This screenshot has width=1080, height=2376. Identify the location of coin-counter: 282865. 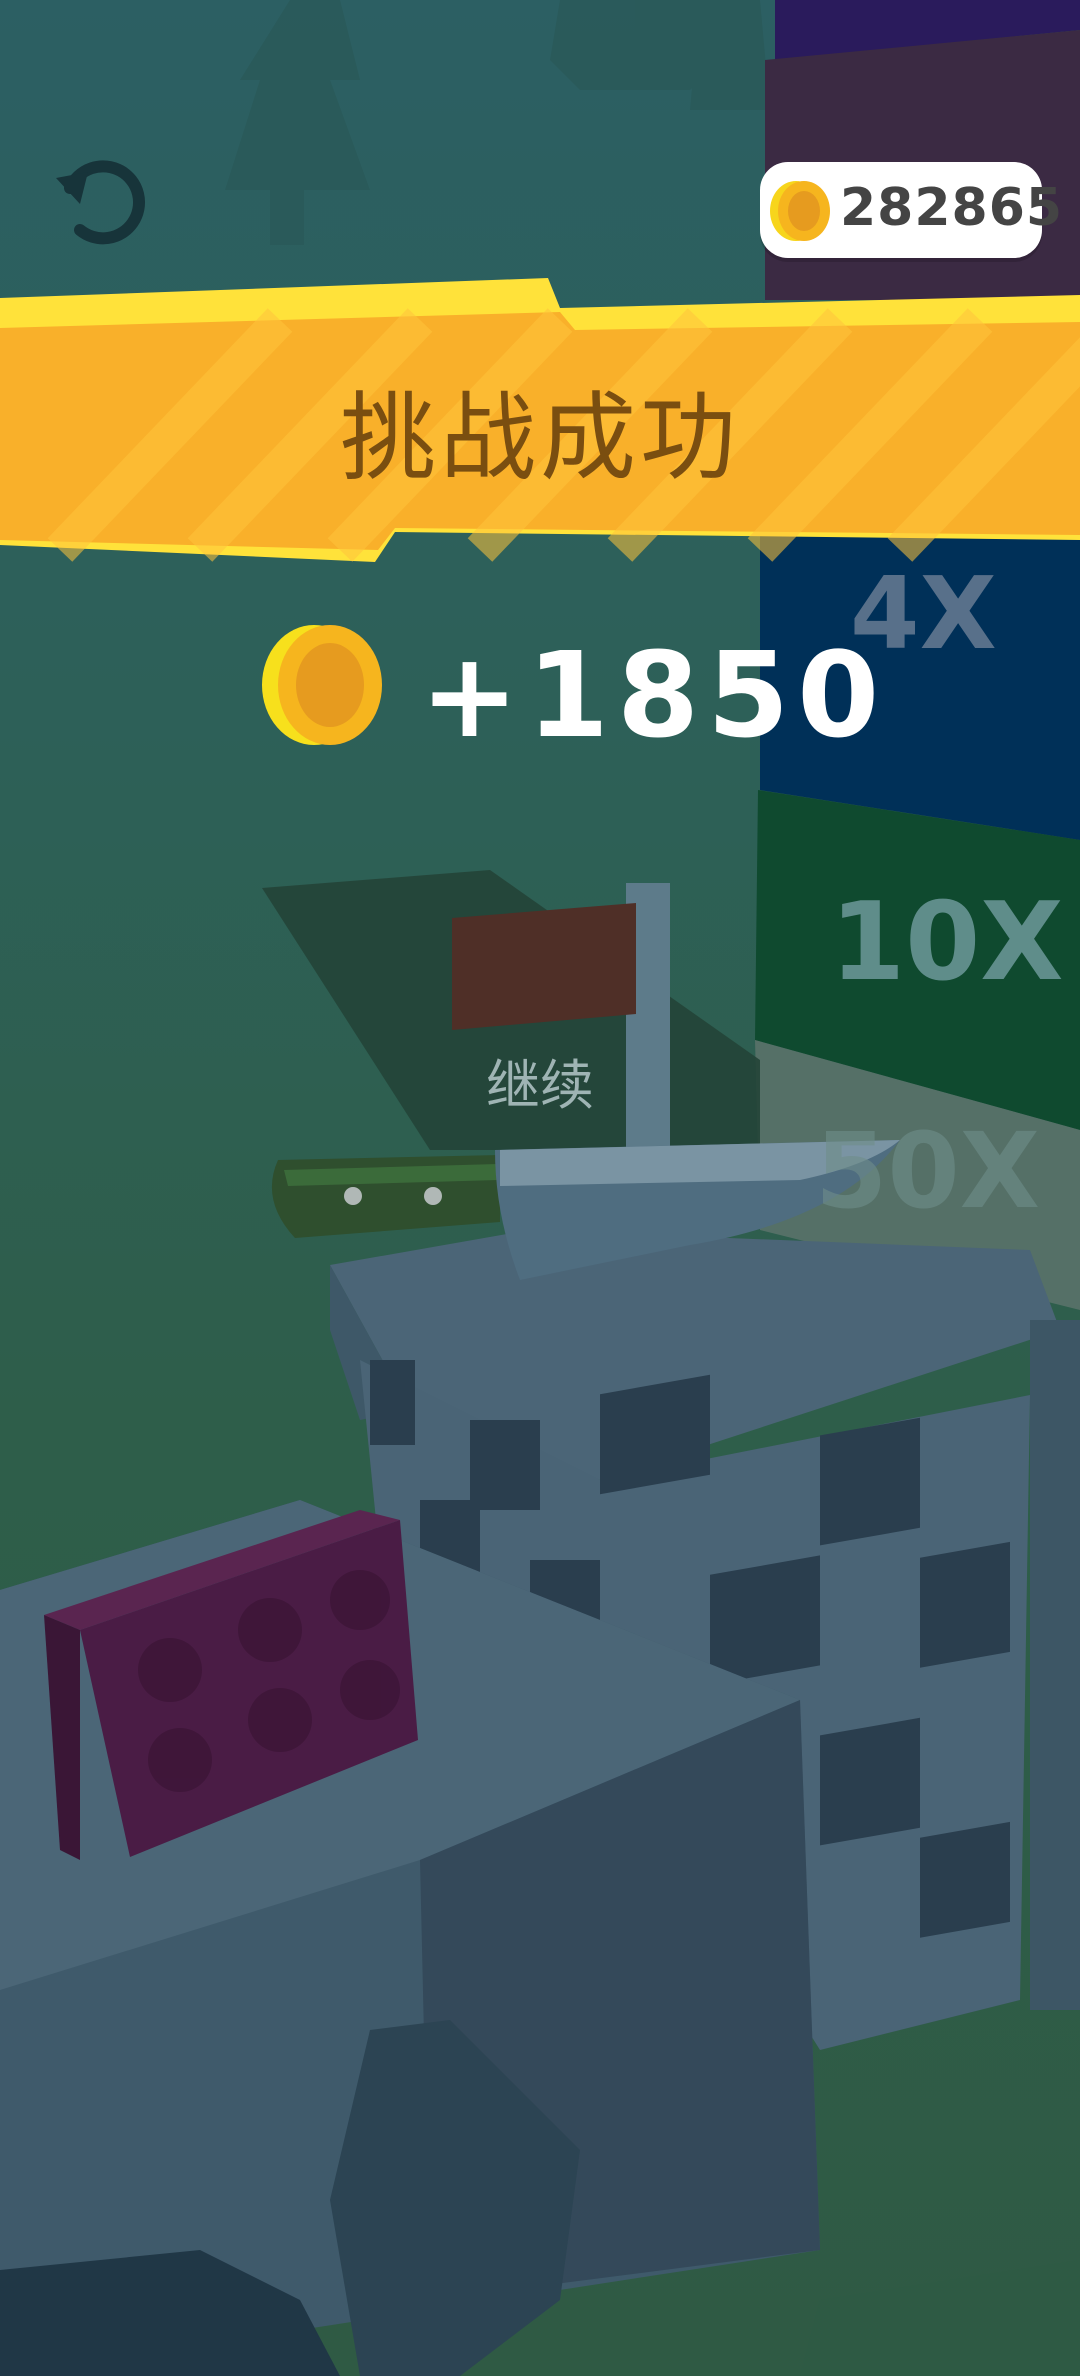
(911, 210).